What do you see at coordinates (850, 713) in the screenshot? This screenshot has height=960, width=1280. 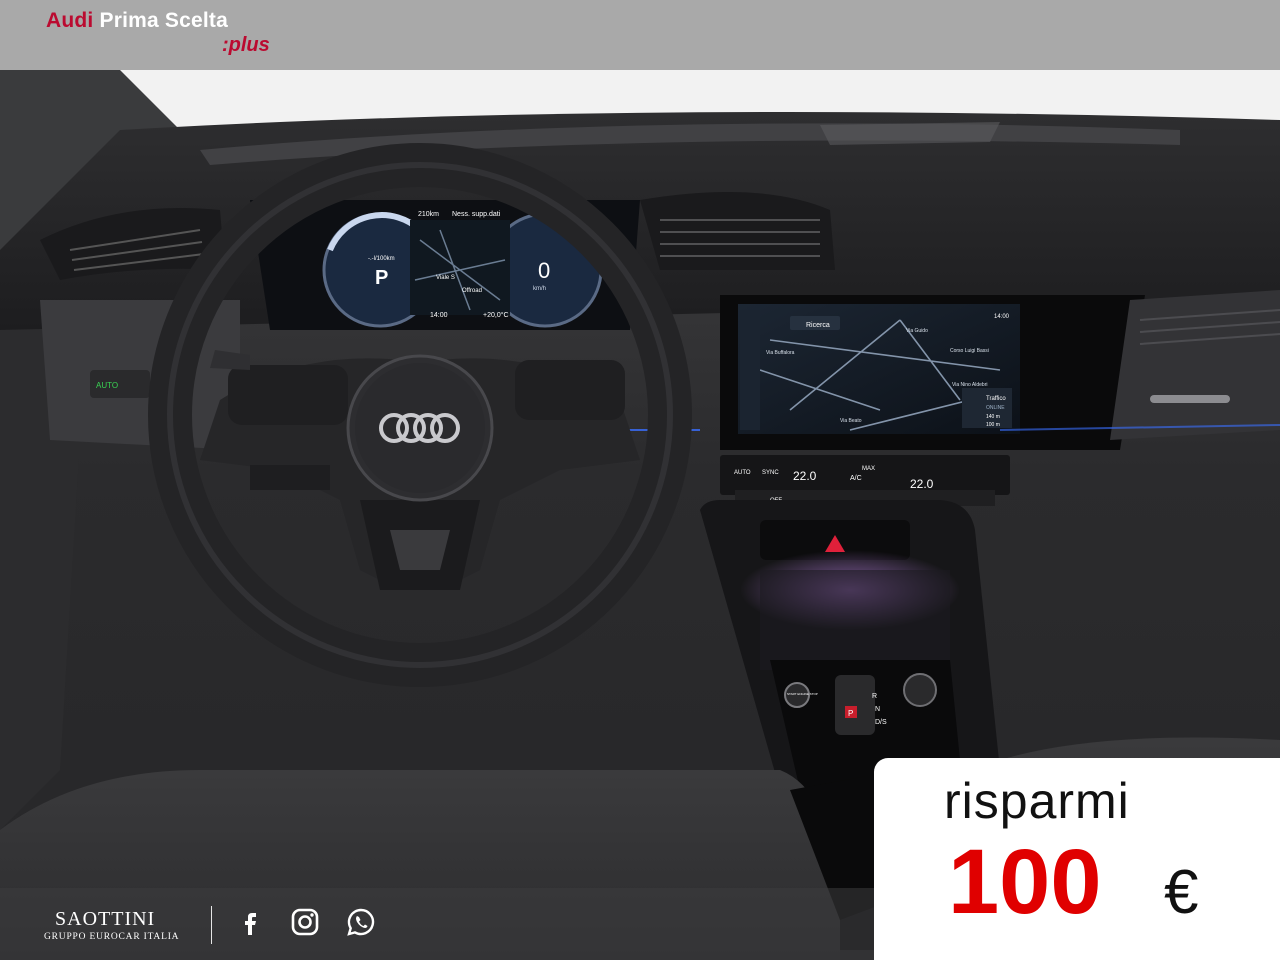 I see `park-indicator: P` at bounding box center [850, 713].